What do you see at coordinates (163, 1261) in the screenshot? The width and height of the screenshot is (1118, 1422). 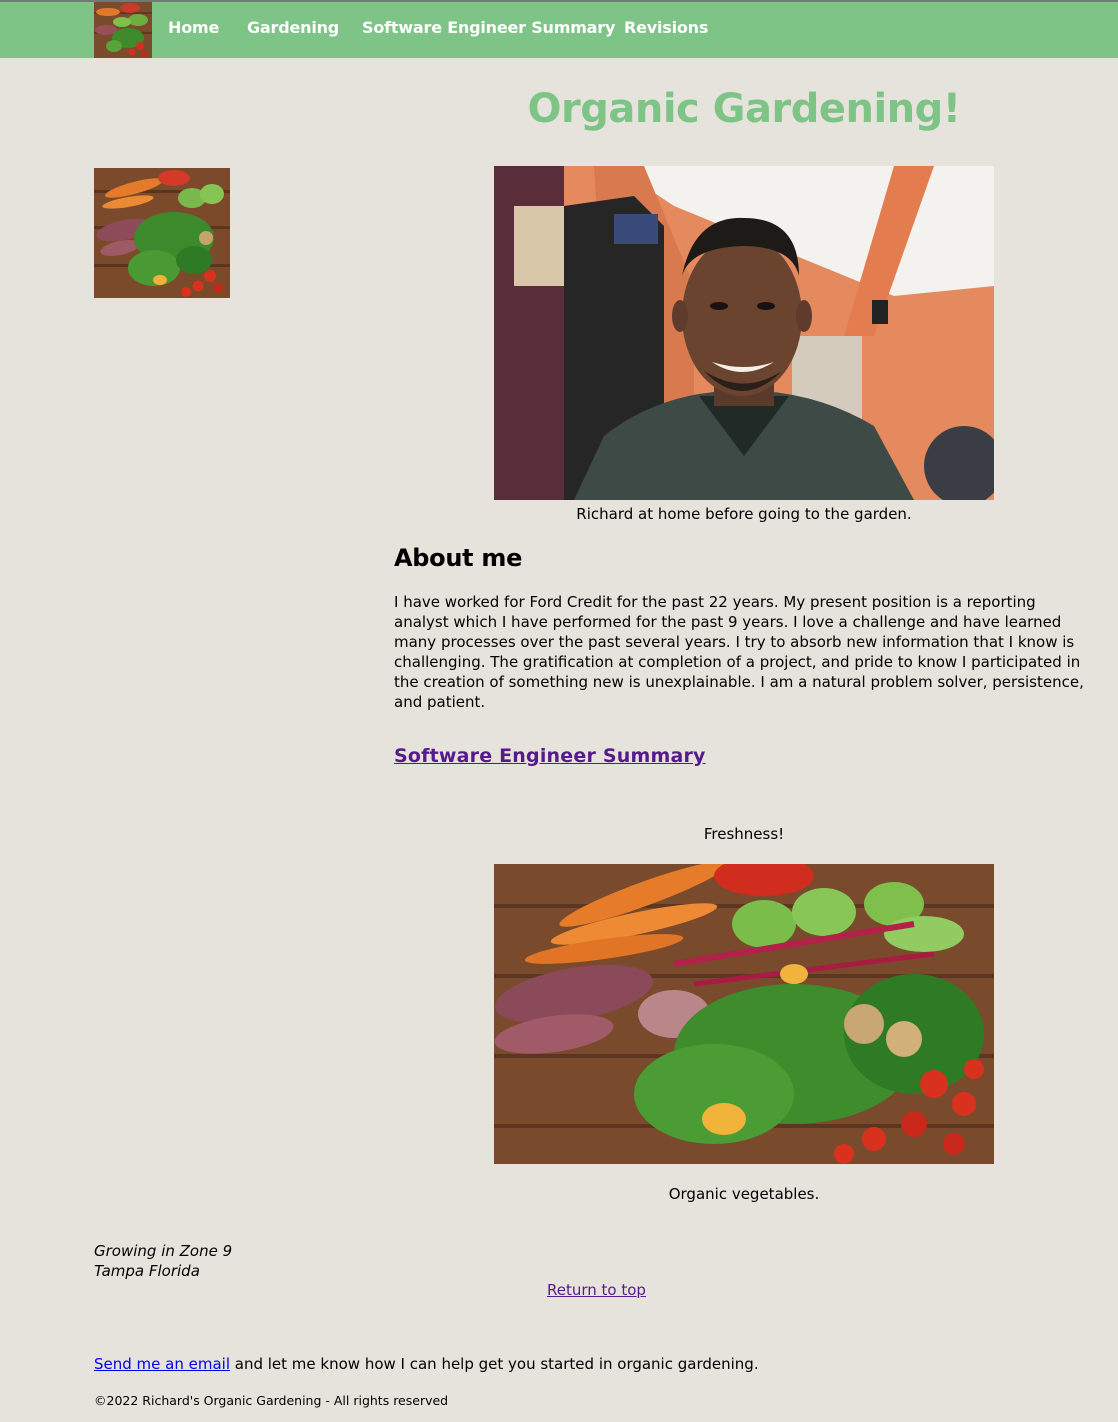 I see `location-note: Growing in Zone 9 Tampa Florida` at bounding box center [163, 1261].